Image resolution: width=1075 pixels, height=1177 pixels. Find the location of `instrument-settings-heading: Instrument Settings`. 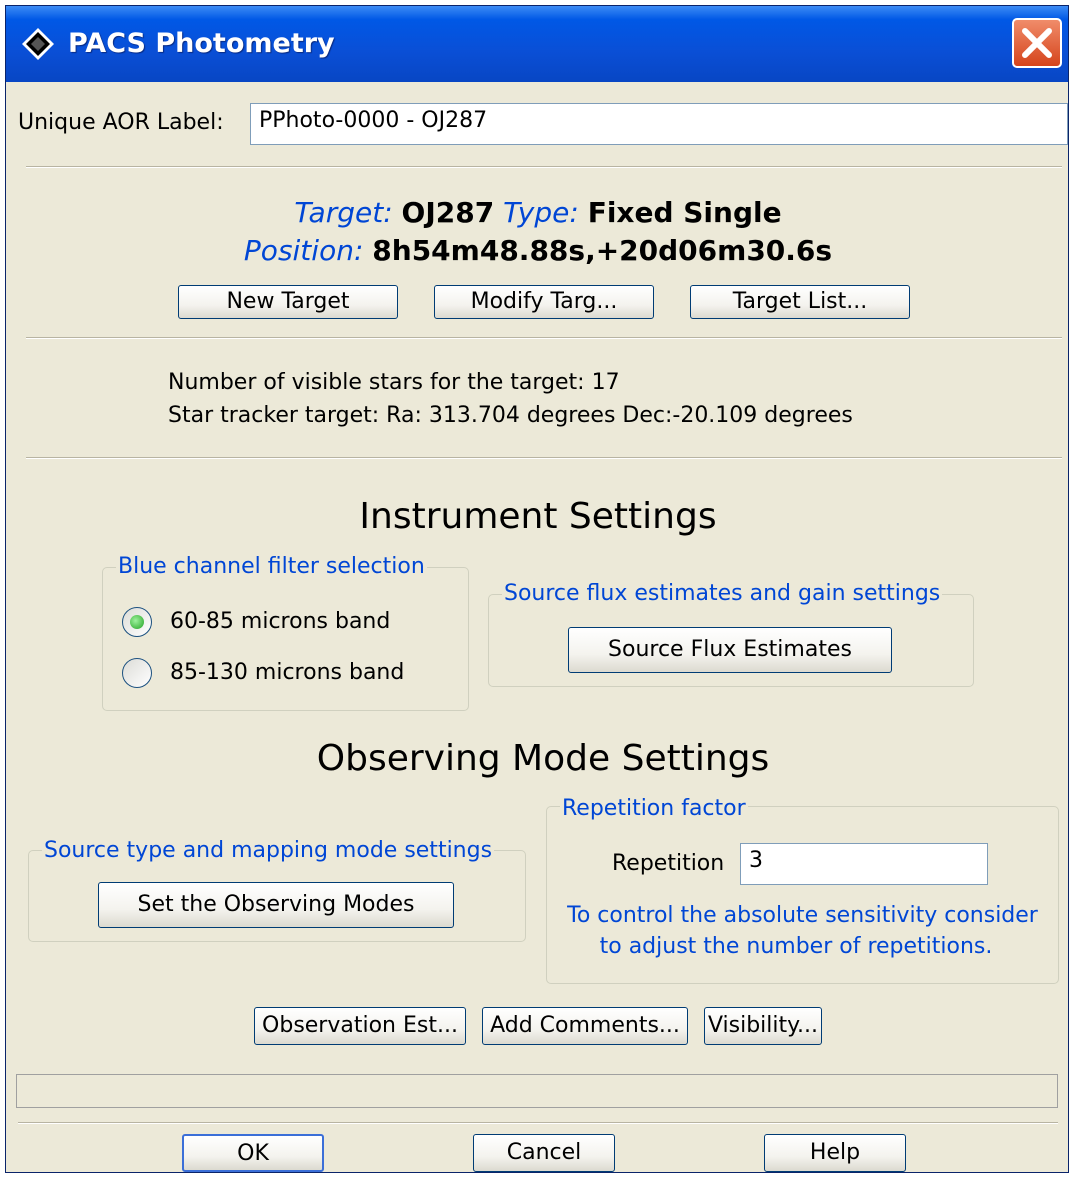

instrument-settings-heading: Instrument Settings is located at coordinates (538, 516).